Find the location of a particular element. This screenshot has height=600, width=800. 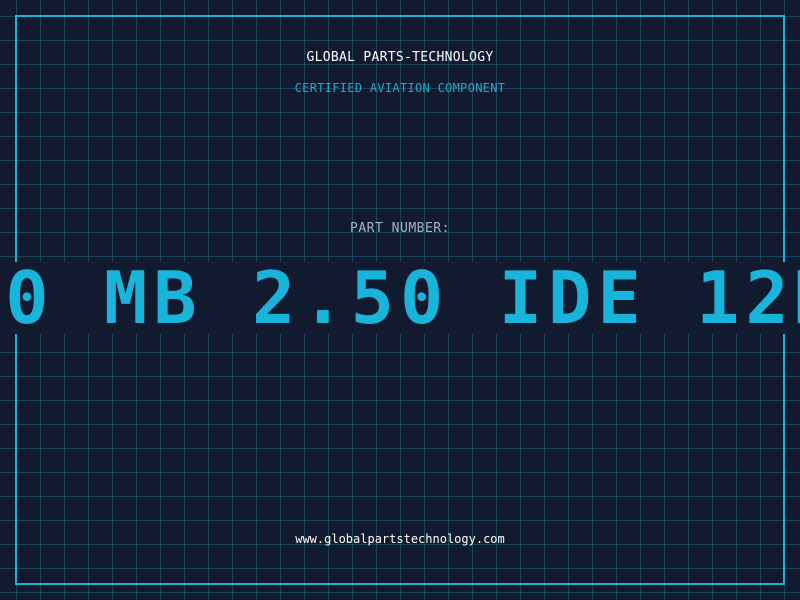

part-number-label: PART NUMBER: is located at coordinates (400, 228).